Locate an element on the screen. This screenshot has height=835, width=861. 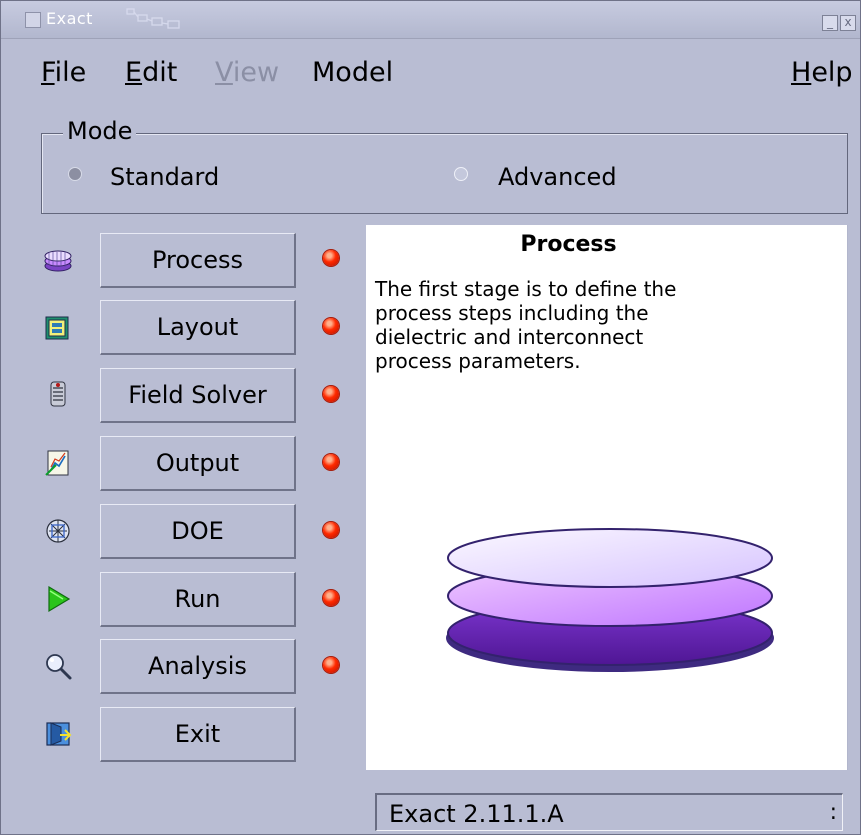
status-bar: Exact 2.11.1.A : is located at coordinates (609, 812).